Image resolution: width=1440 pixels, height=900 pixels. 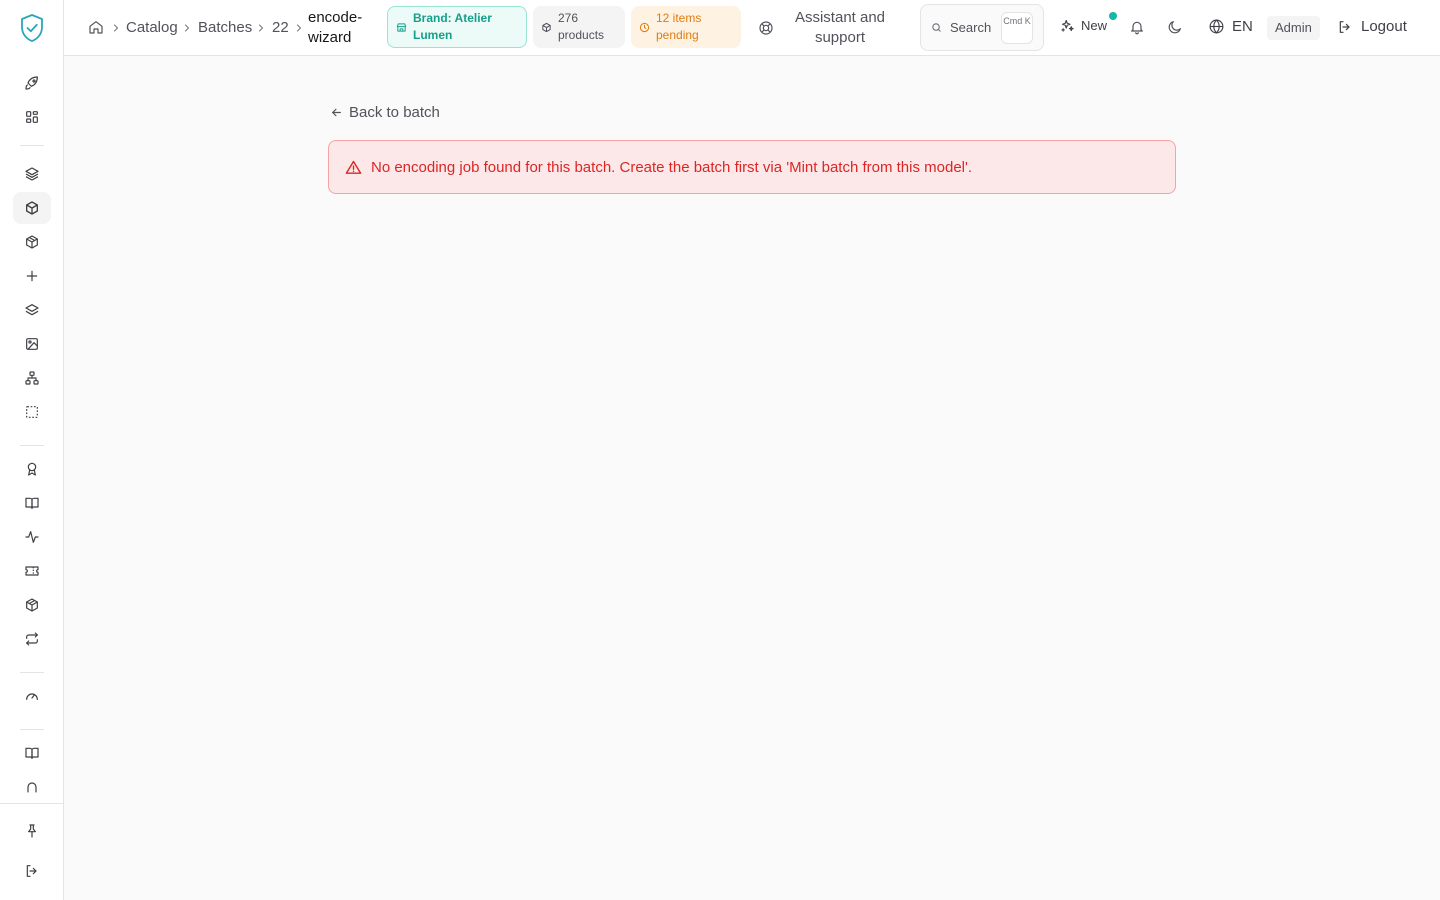 What do you see at coordinates (353, 167) in the screenshot?
I see `warning-triangle-icon` at bounding box center [353, 167].